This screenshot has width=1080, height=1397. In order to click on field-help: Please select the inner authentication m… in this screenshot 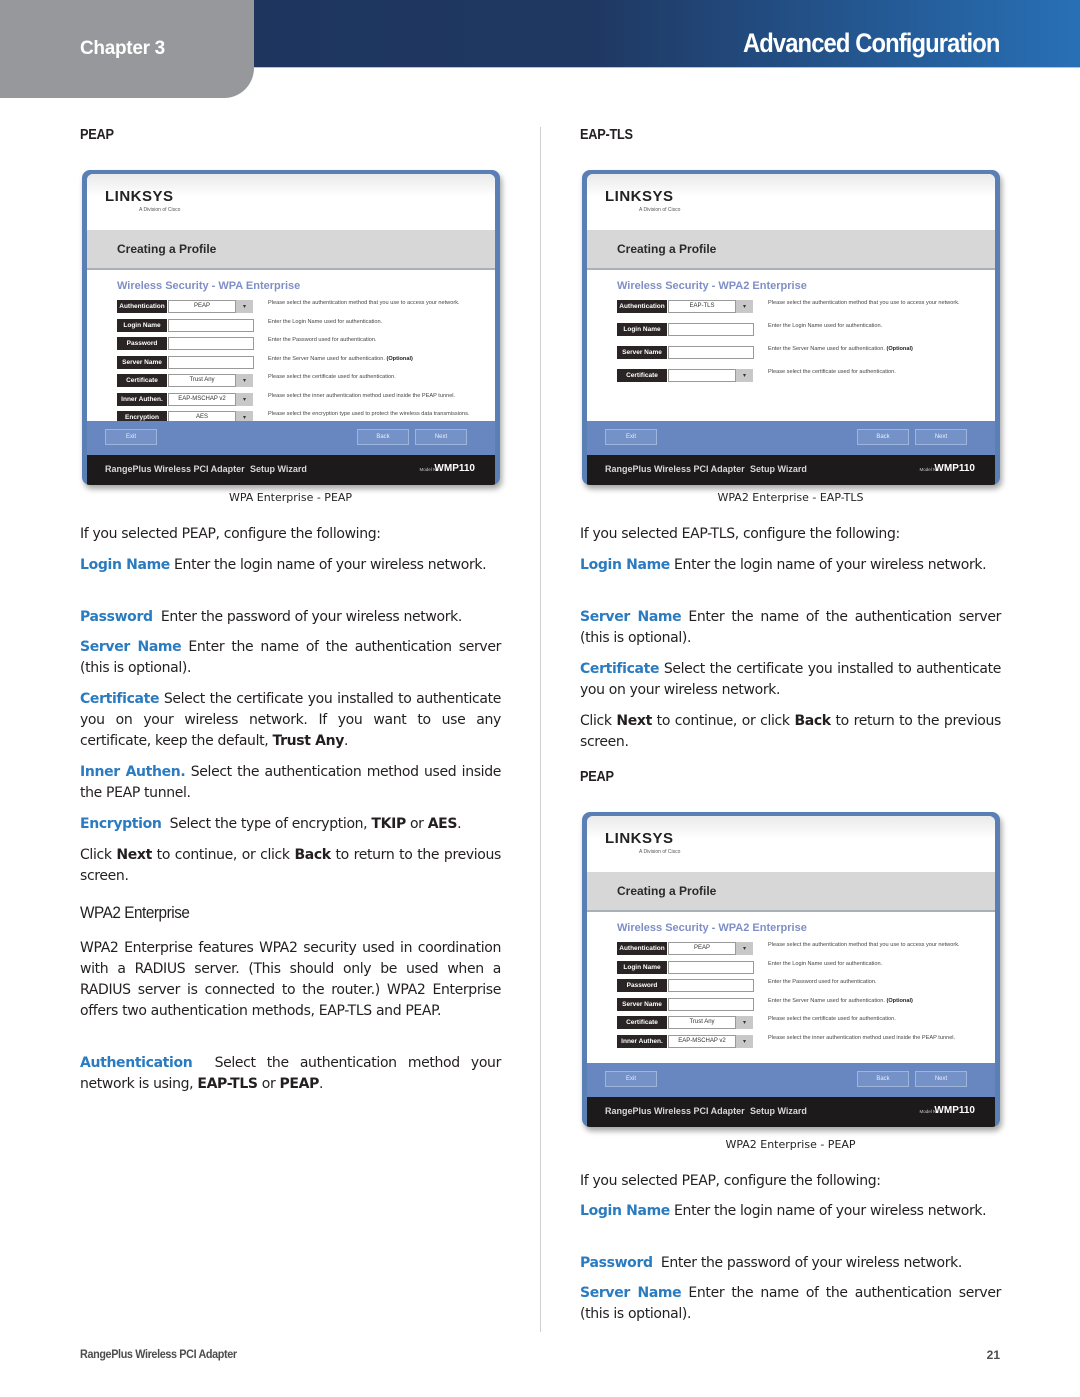, I will do `click(362, 395)`.